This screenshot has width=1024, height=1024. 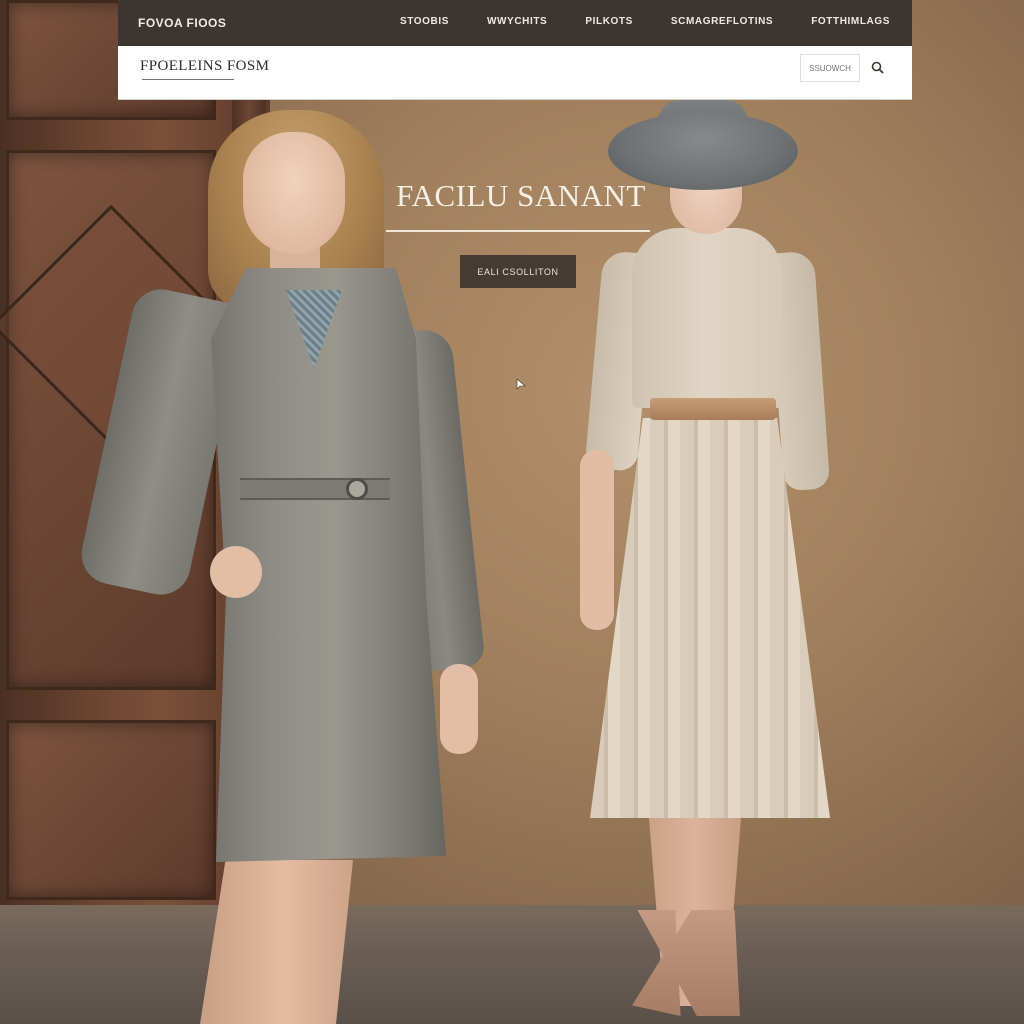 What do you see at coordinates (188, 79) in the screenshot?
I see `title-underline` at bounding box center [188, 79].